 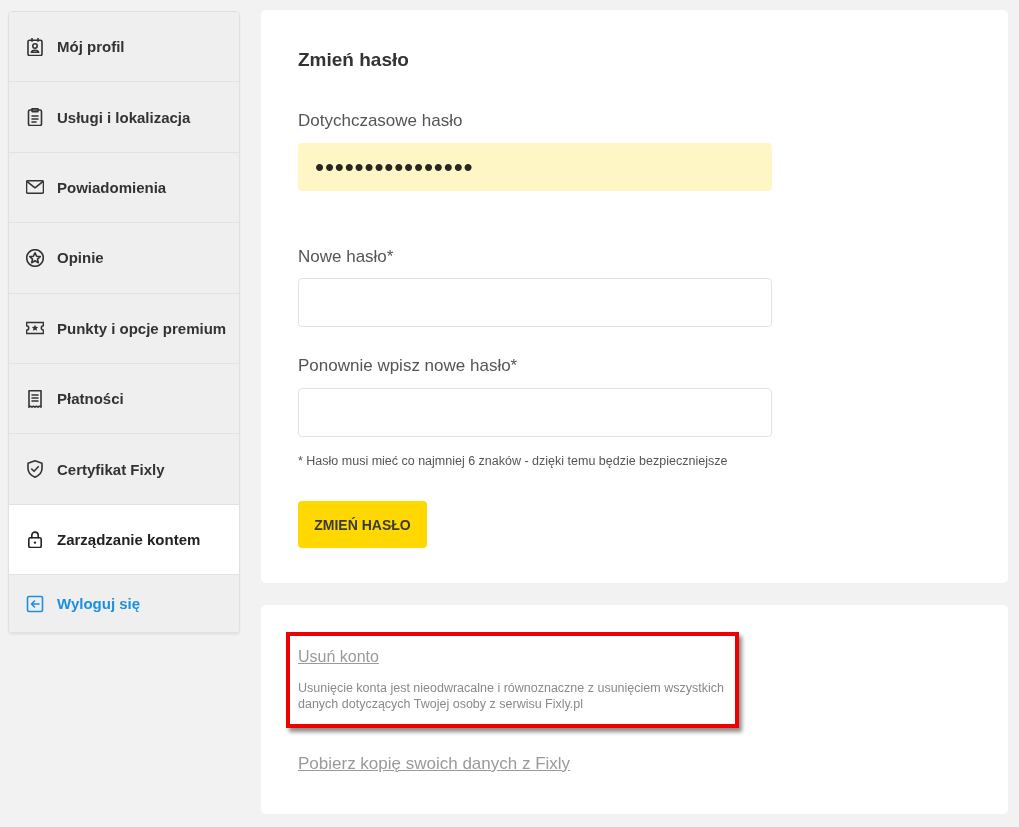 What do you see at coordinates (124, 540) in the screenshot?
I see `sidebar-item: Zarządzanie kontem` at bounding box center [124, 540].